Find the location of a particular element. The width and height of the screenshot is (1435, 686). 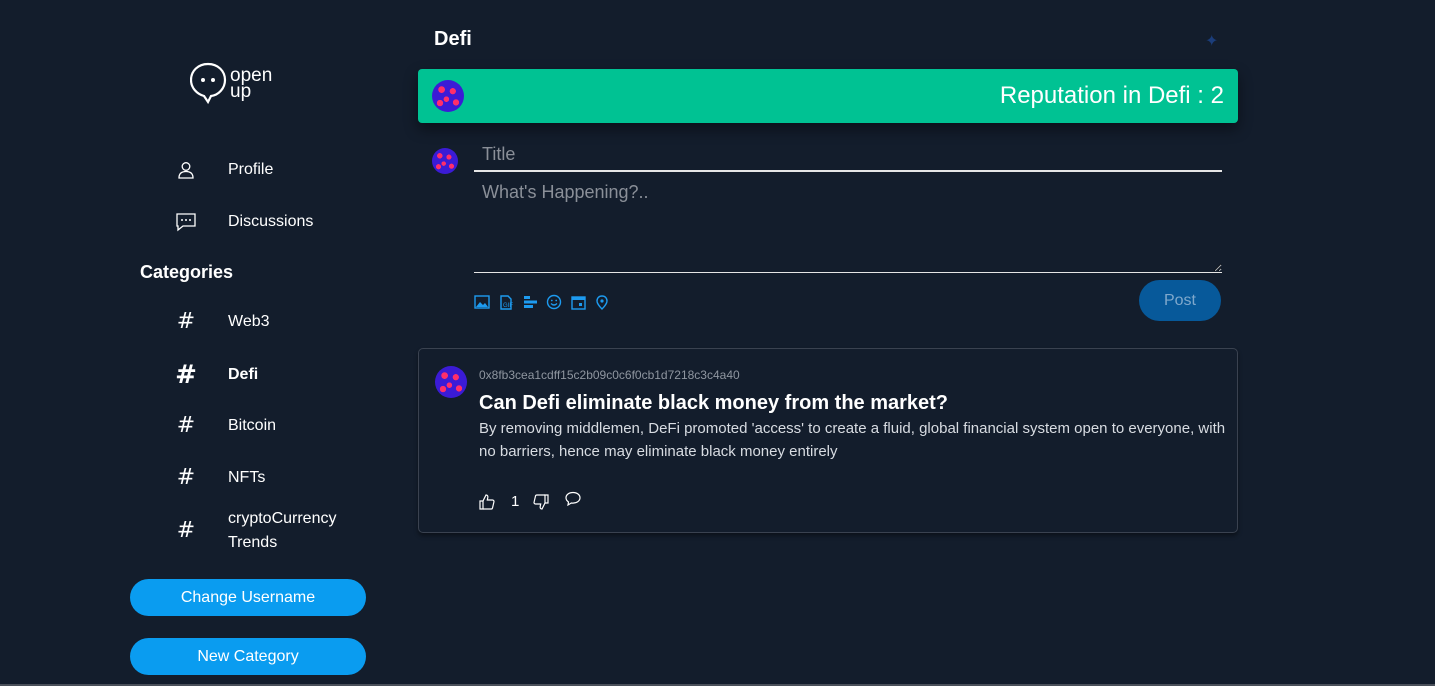

category-bitcoin: # Bitcoin is located at coordinates (223, 426).